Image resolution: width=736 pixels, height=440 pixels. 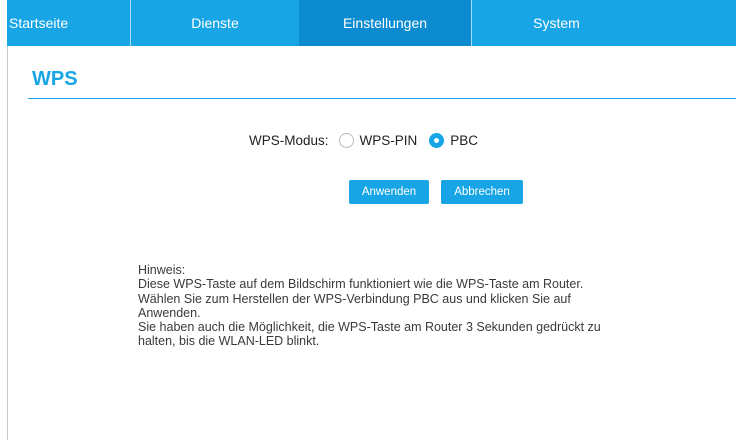 I want to click on wps-pin-radio, so click(x=346, y=140).